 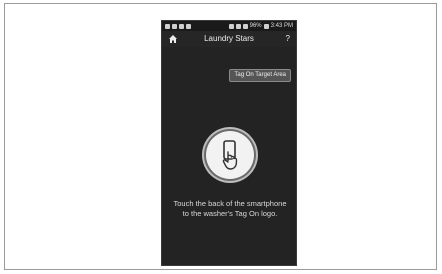 What do you see at coordinates (288, 39) in the screenshot?
I see `help-icon: ?` at bounding box center [288, 39].